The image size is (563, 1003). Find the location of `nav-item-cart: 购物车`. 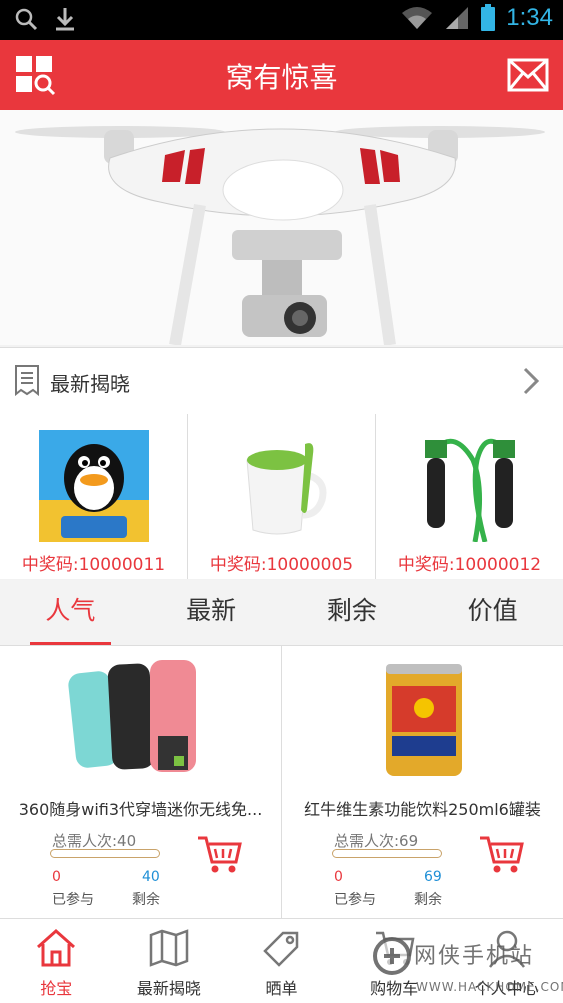

nav-item-cart: 购物车 is located at coordinates (394, 961).